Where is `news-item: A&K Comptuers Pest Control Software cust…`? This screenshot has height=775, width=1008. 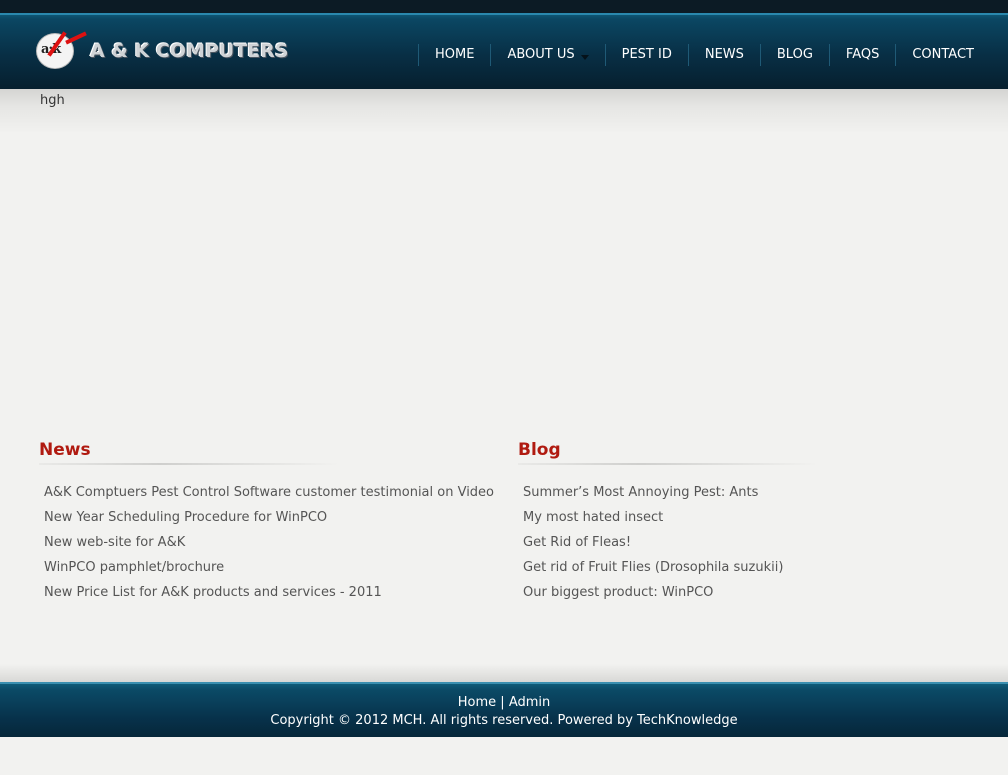
news-item: A&K Comptuers Pest Control Software cust… is located at coordinates (271, 497).